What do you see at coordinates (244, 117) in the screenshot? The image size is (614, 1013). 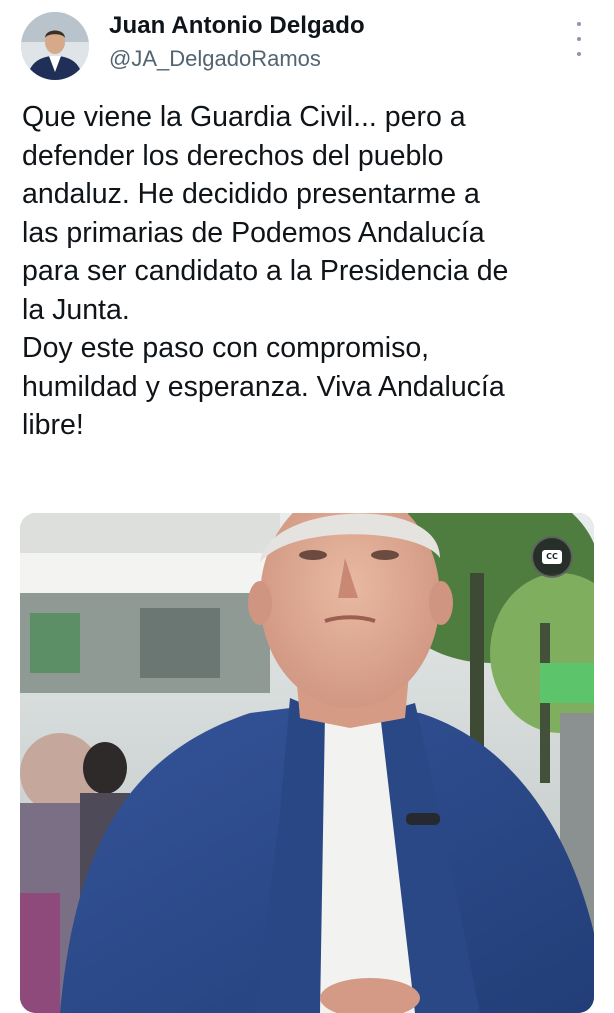 I see `tweet-text-line: Que viene la Guardia Civil... pero a` at bounding box center [244, 117].